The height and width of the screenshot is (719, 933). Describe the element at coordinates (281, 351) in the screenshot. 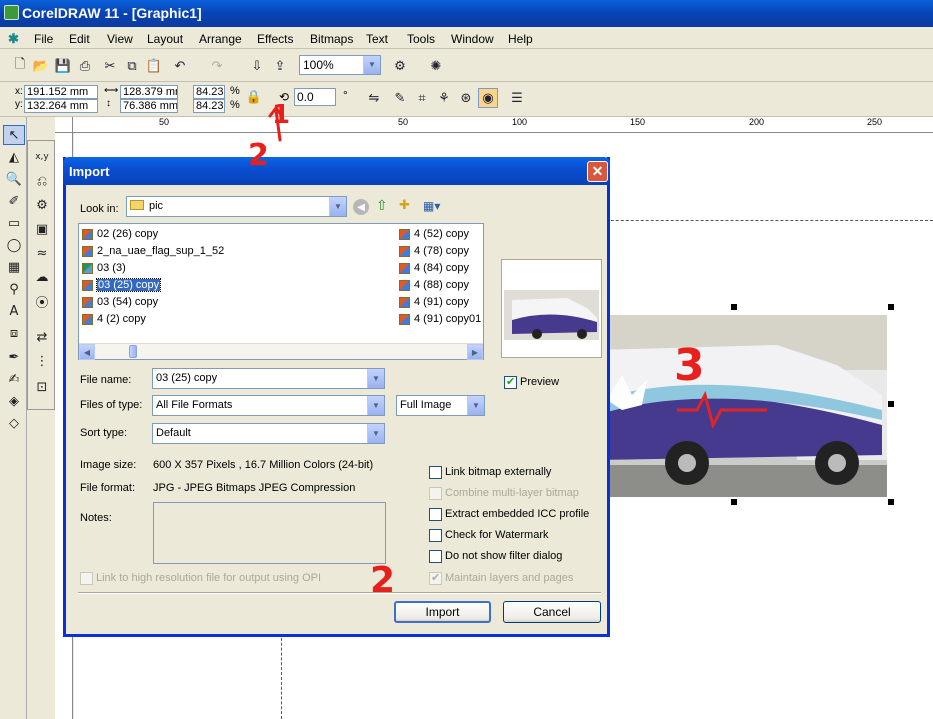

I see `horizontal-scrollbar: ◀ ▶` at that location.